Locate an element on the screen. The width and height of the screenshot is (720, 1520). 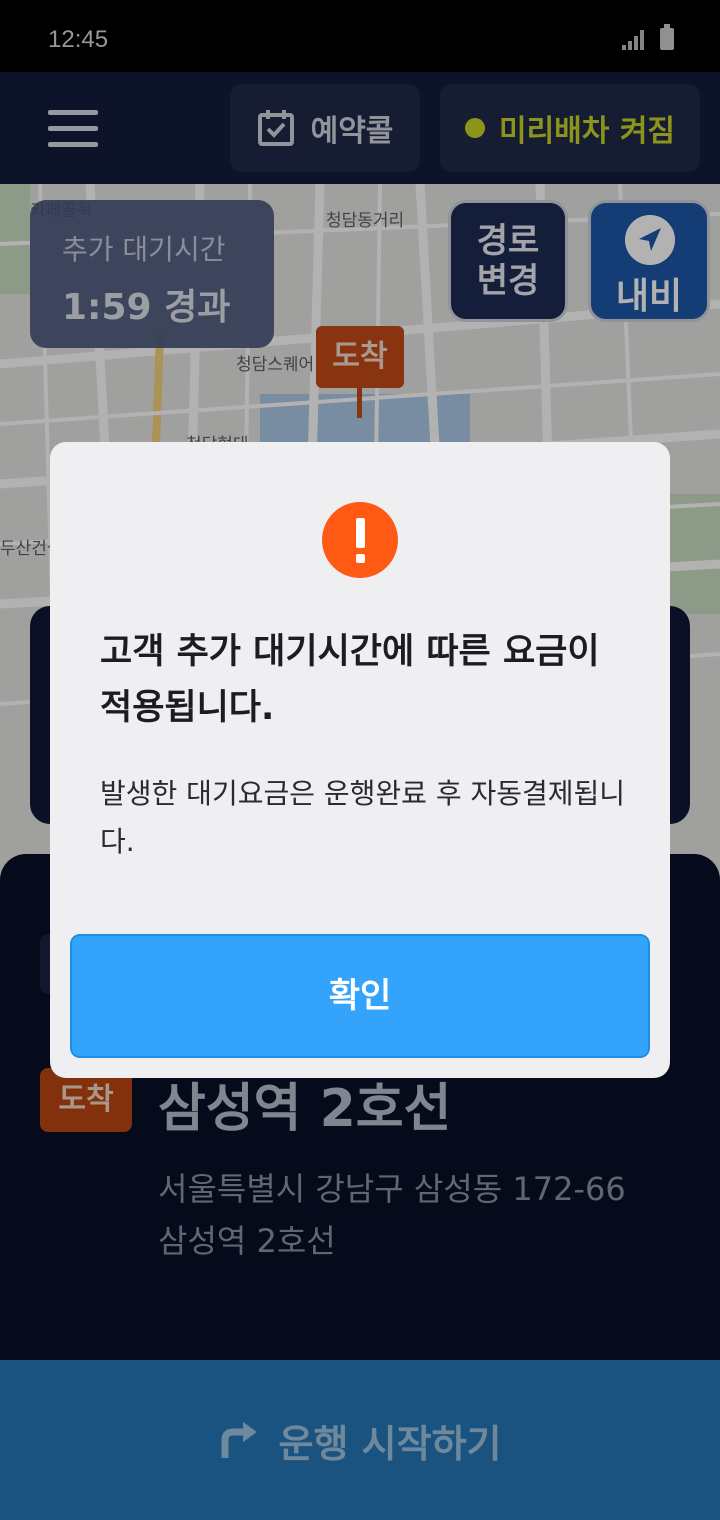
dialog-message: 발생한 대기요금은 운행완료 후 자동결제됩니다. is located at coordinates (363, 817).